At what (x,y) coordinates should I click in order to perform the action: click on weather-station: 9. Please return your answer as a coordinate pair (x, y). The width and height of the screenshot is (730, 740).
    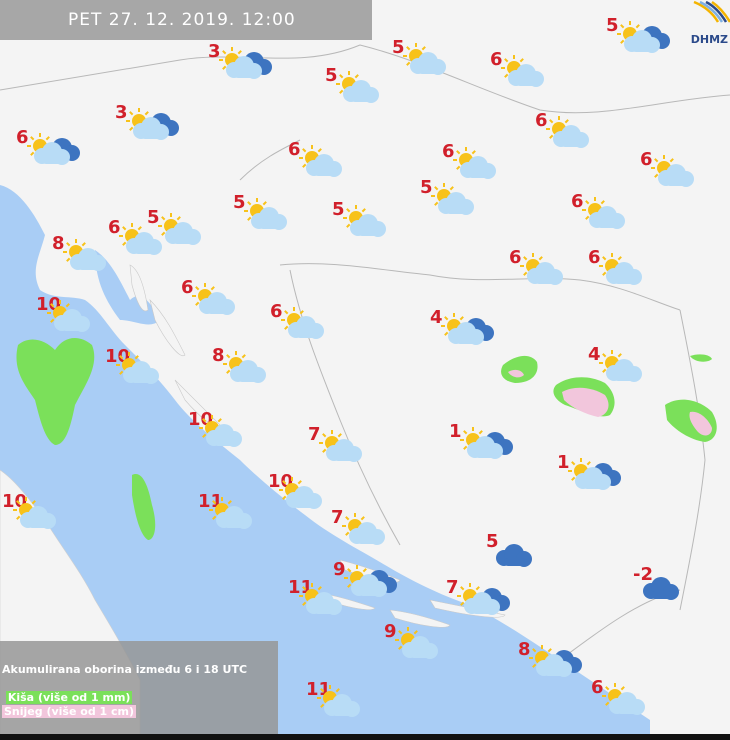
    Looking at the image, I should click on (424, 642).